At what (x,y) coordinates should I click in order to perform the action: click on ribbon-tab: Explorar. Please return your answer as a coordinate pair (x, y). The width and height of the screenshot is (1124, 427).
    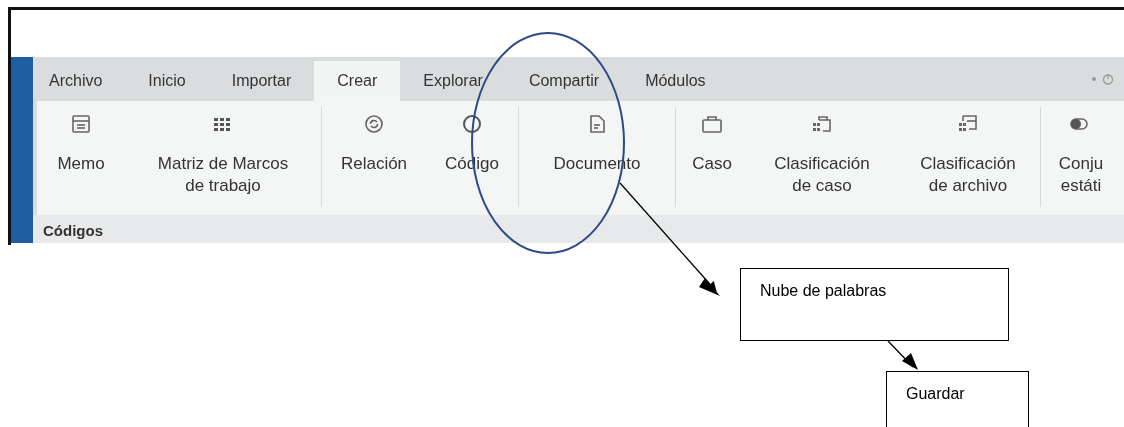
    Looking at the image, I should click on (453, 81).